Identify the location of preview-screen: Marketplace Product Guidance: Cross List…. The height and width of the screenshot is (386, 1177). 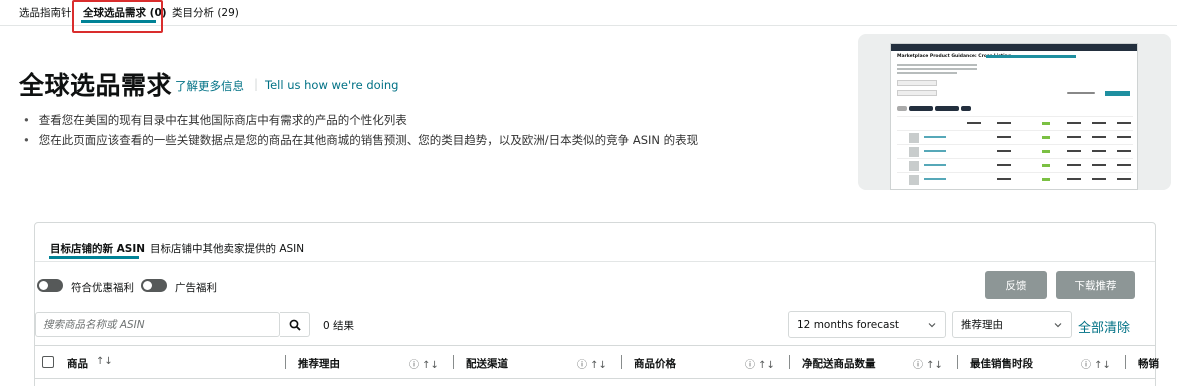
(1014, 116).